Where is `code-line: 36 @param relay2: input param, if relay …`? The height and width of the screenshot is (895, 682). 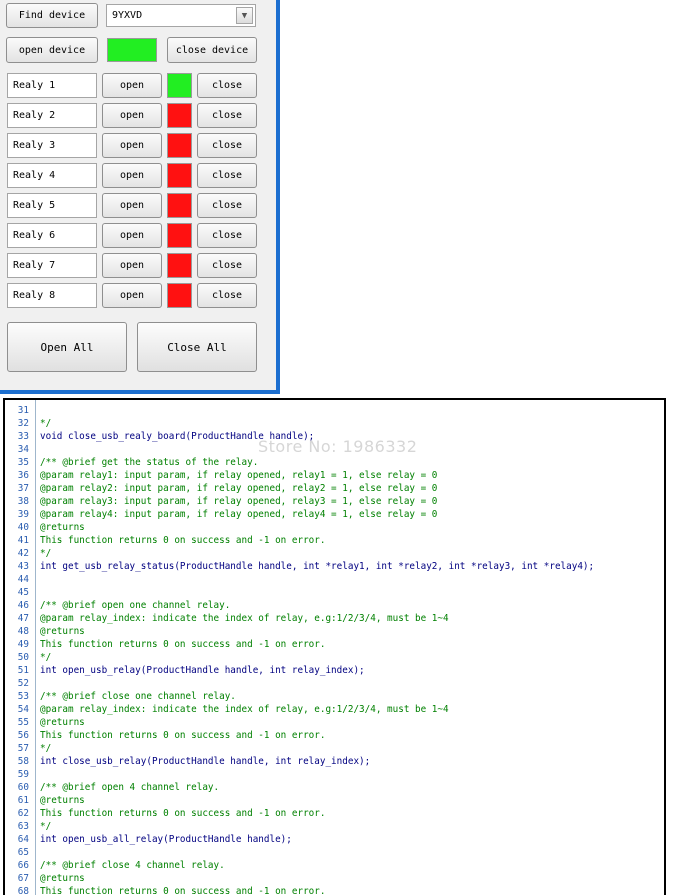 code-line: 36 @param relay2: input param, if relay … is located at coordinates (334, 475).